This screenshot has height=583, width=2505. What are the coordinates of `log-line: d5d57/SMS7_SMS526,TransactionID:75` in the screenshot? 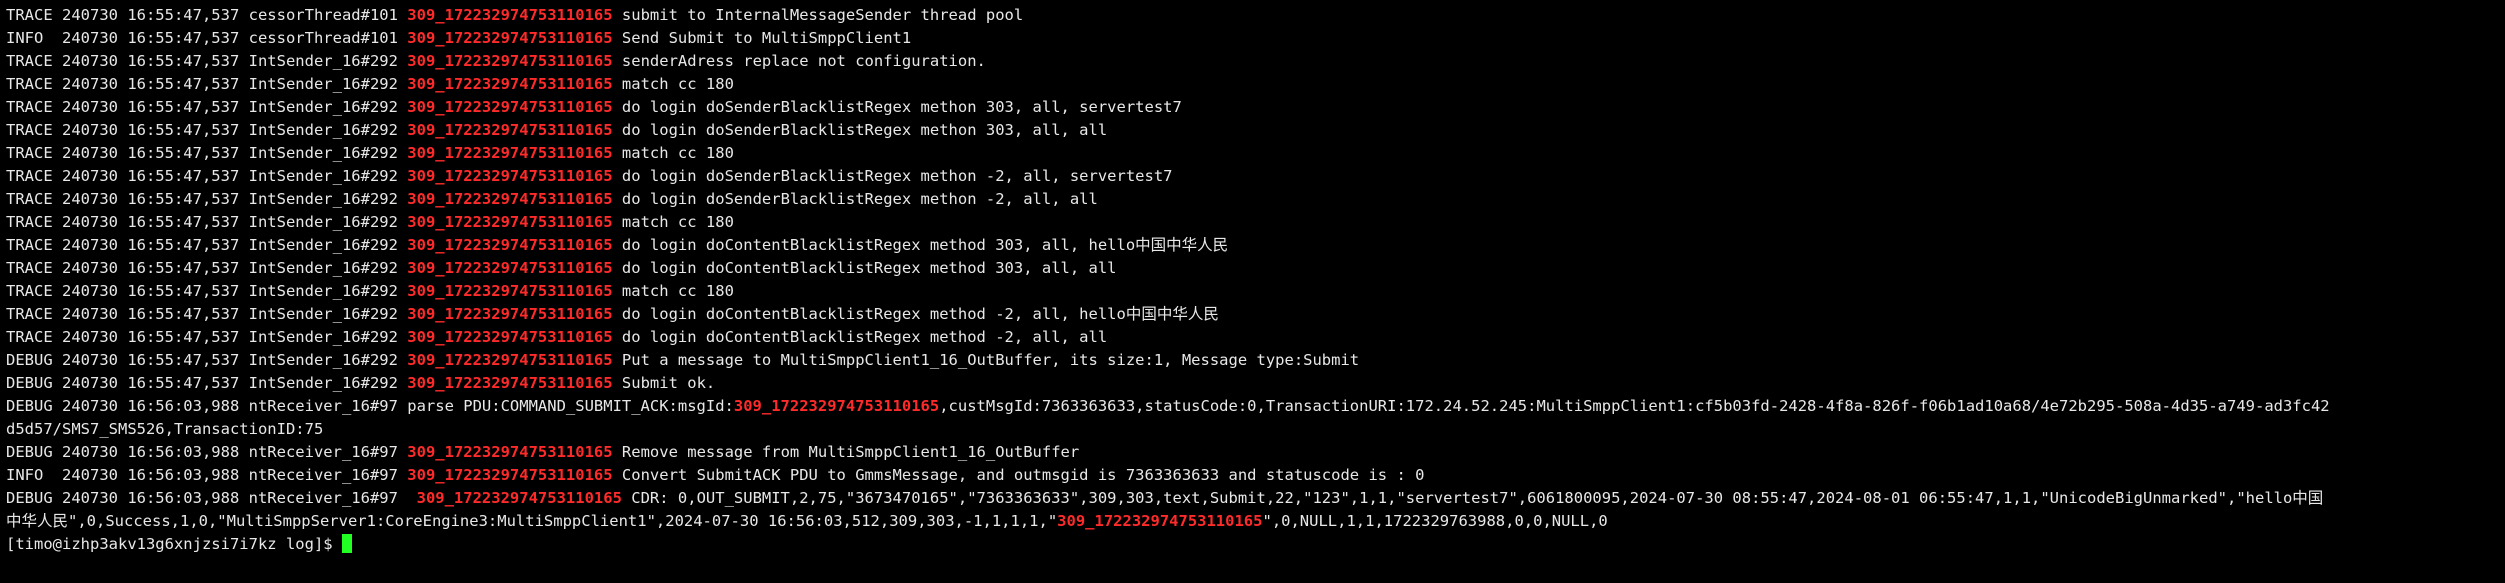 It's located at (1255, 429).